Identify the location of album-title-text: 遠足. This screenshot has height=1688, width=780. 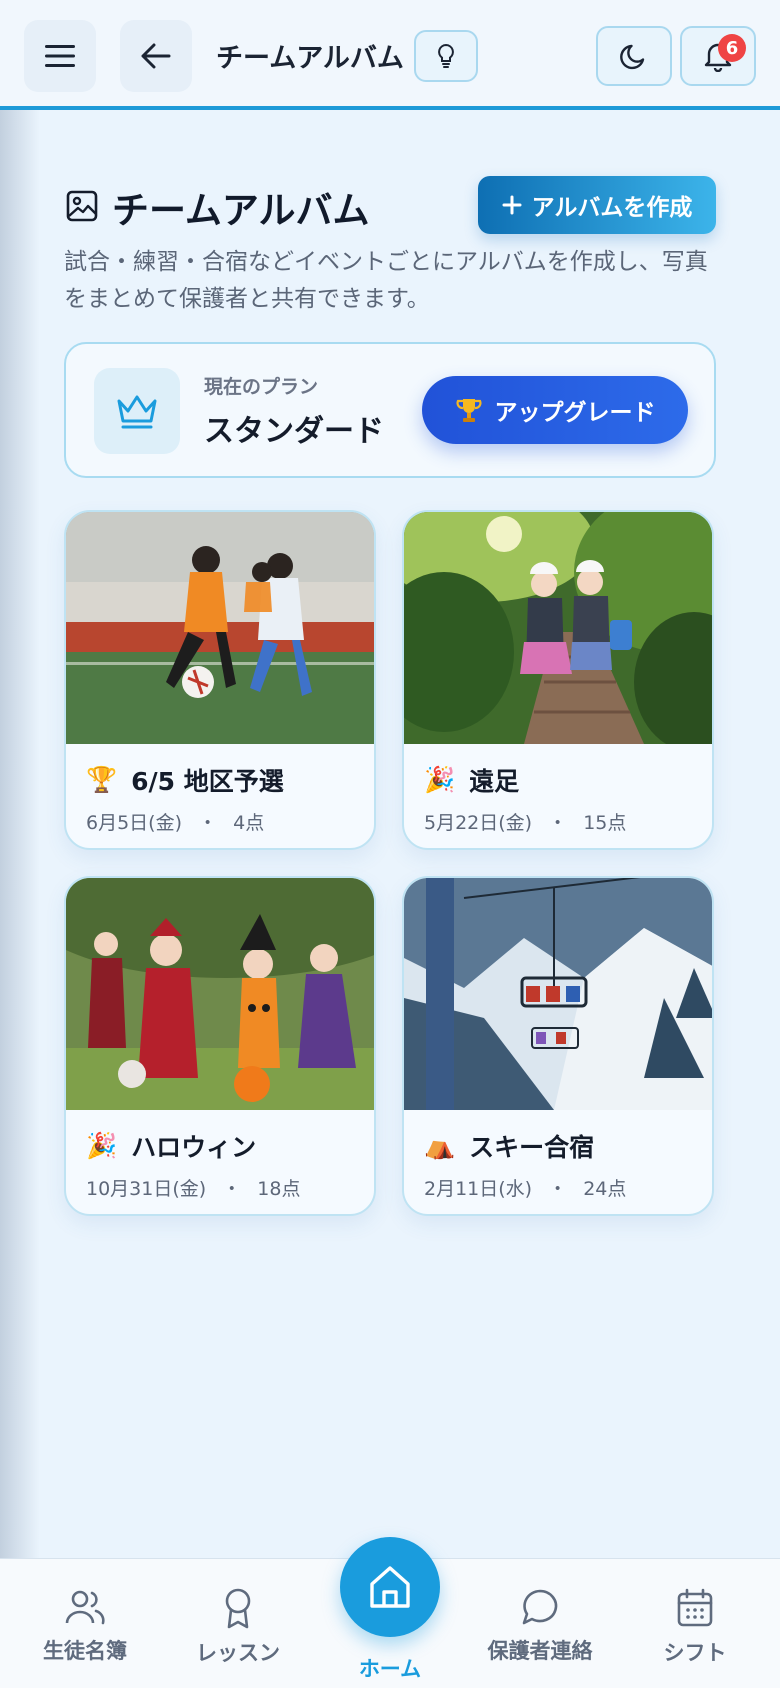
(494, 781).